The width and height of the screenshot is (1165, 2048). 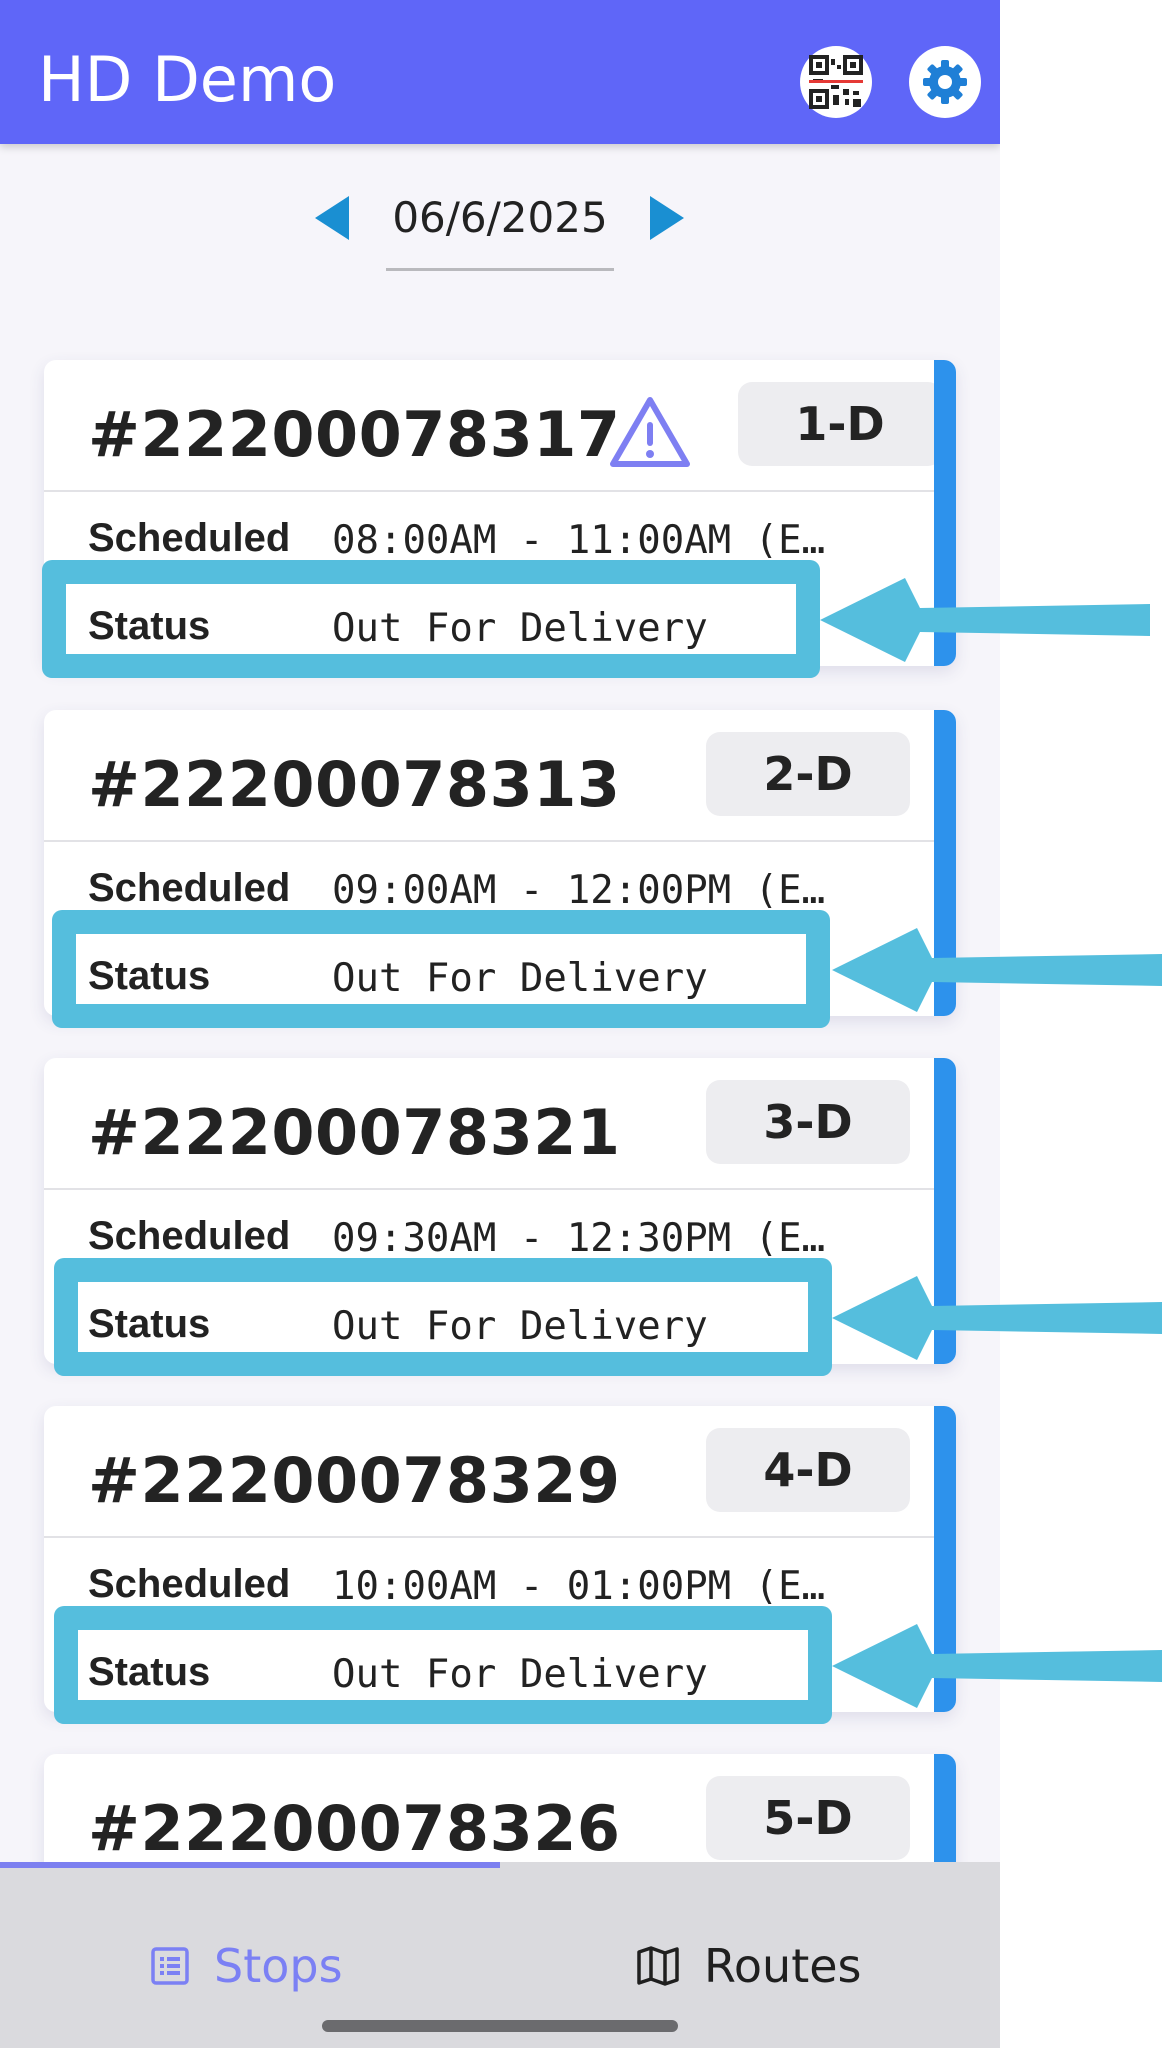 What do you see at coordinates (500, 72) in the screenshot?
I see `app-header: HD Demo` at bounding box center [500, 72].